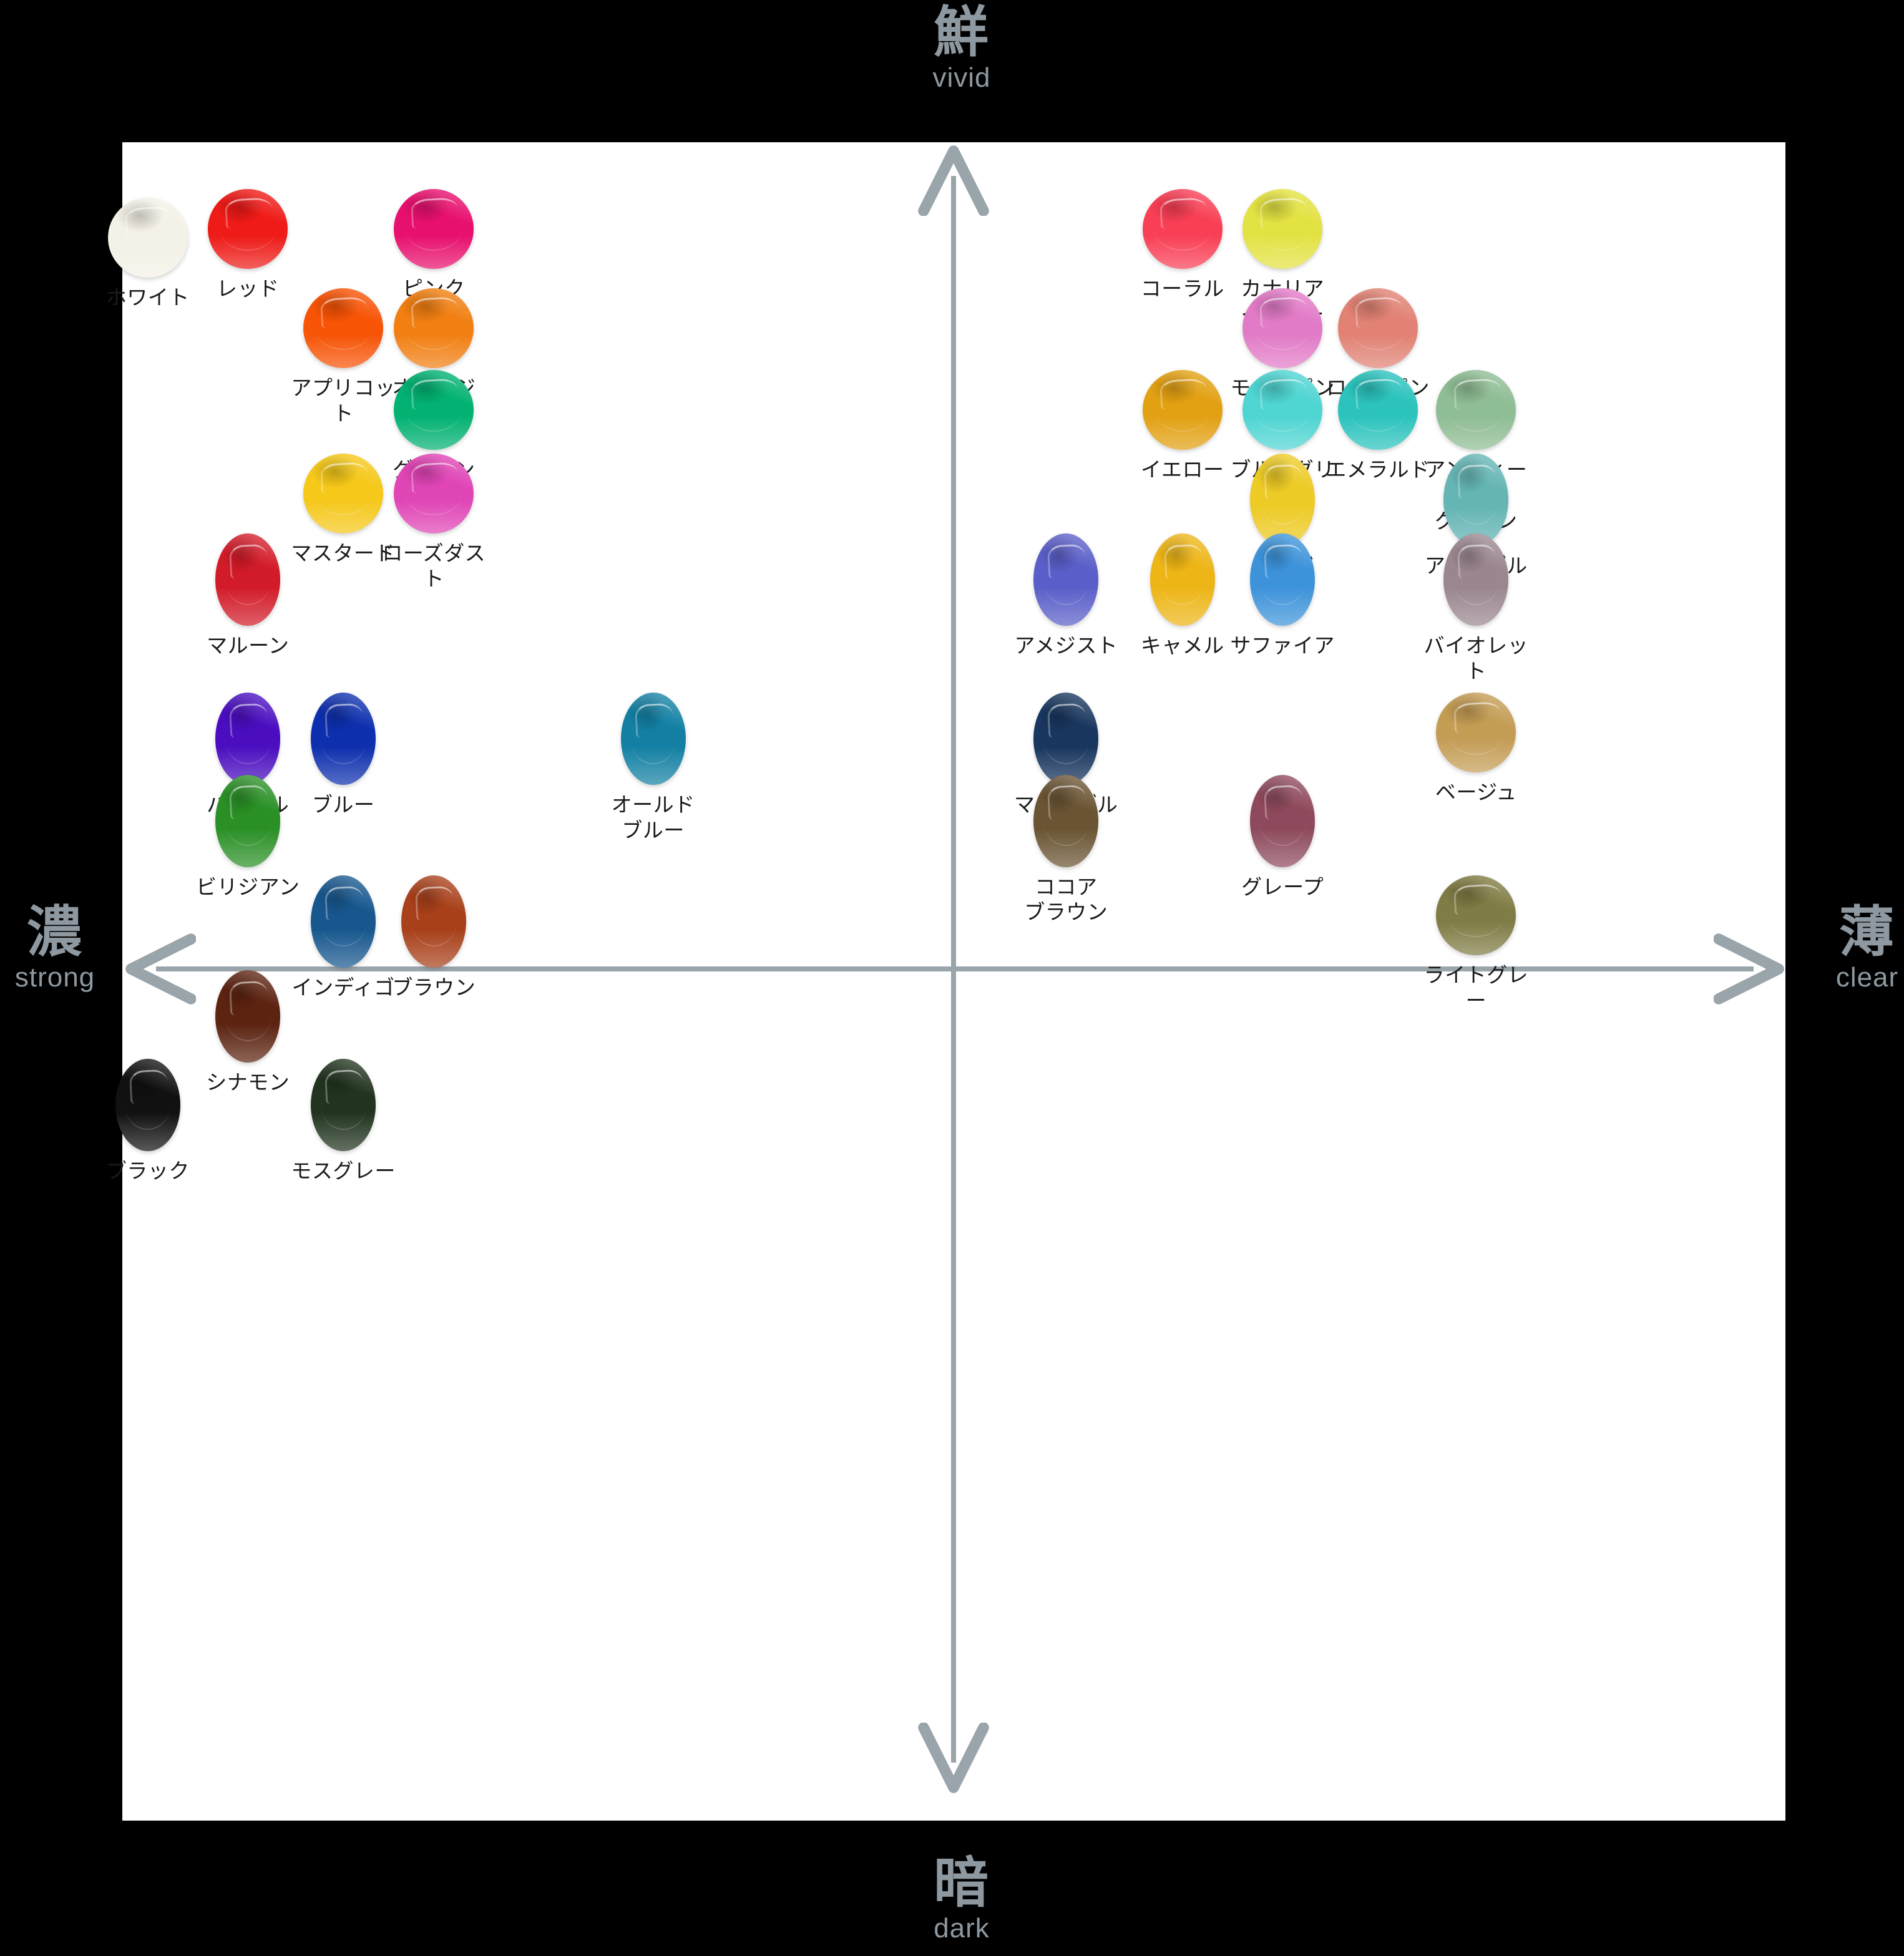  I want to click on color-swatch: レッド, so click(247, 245).